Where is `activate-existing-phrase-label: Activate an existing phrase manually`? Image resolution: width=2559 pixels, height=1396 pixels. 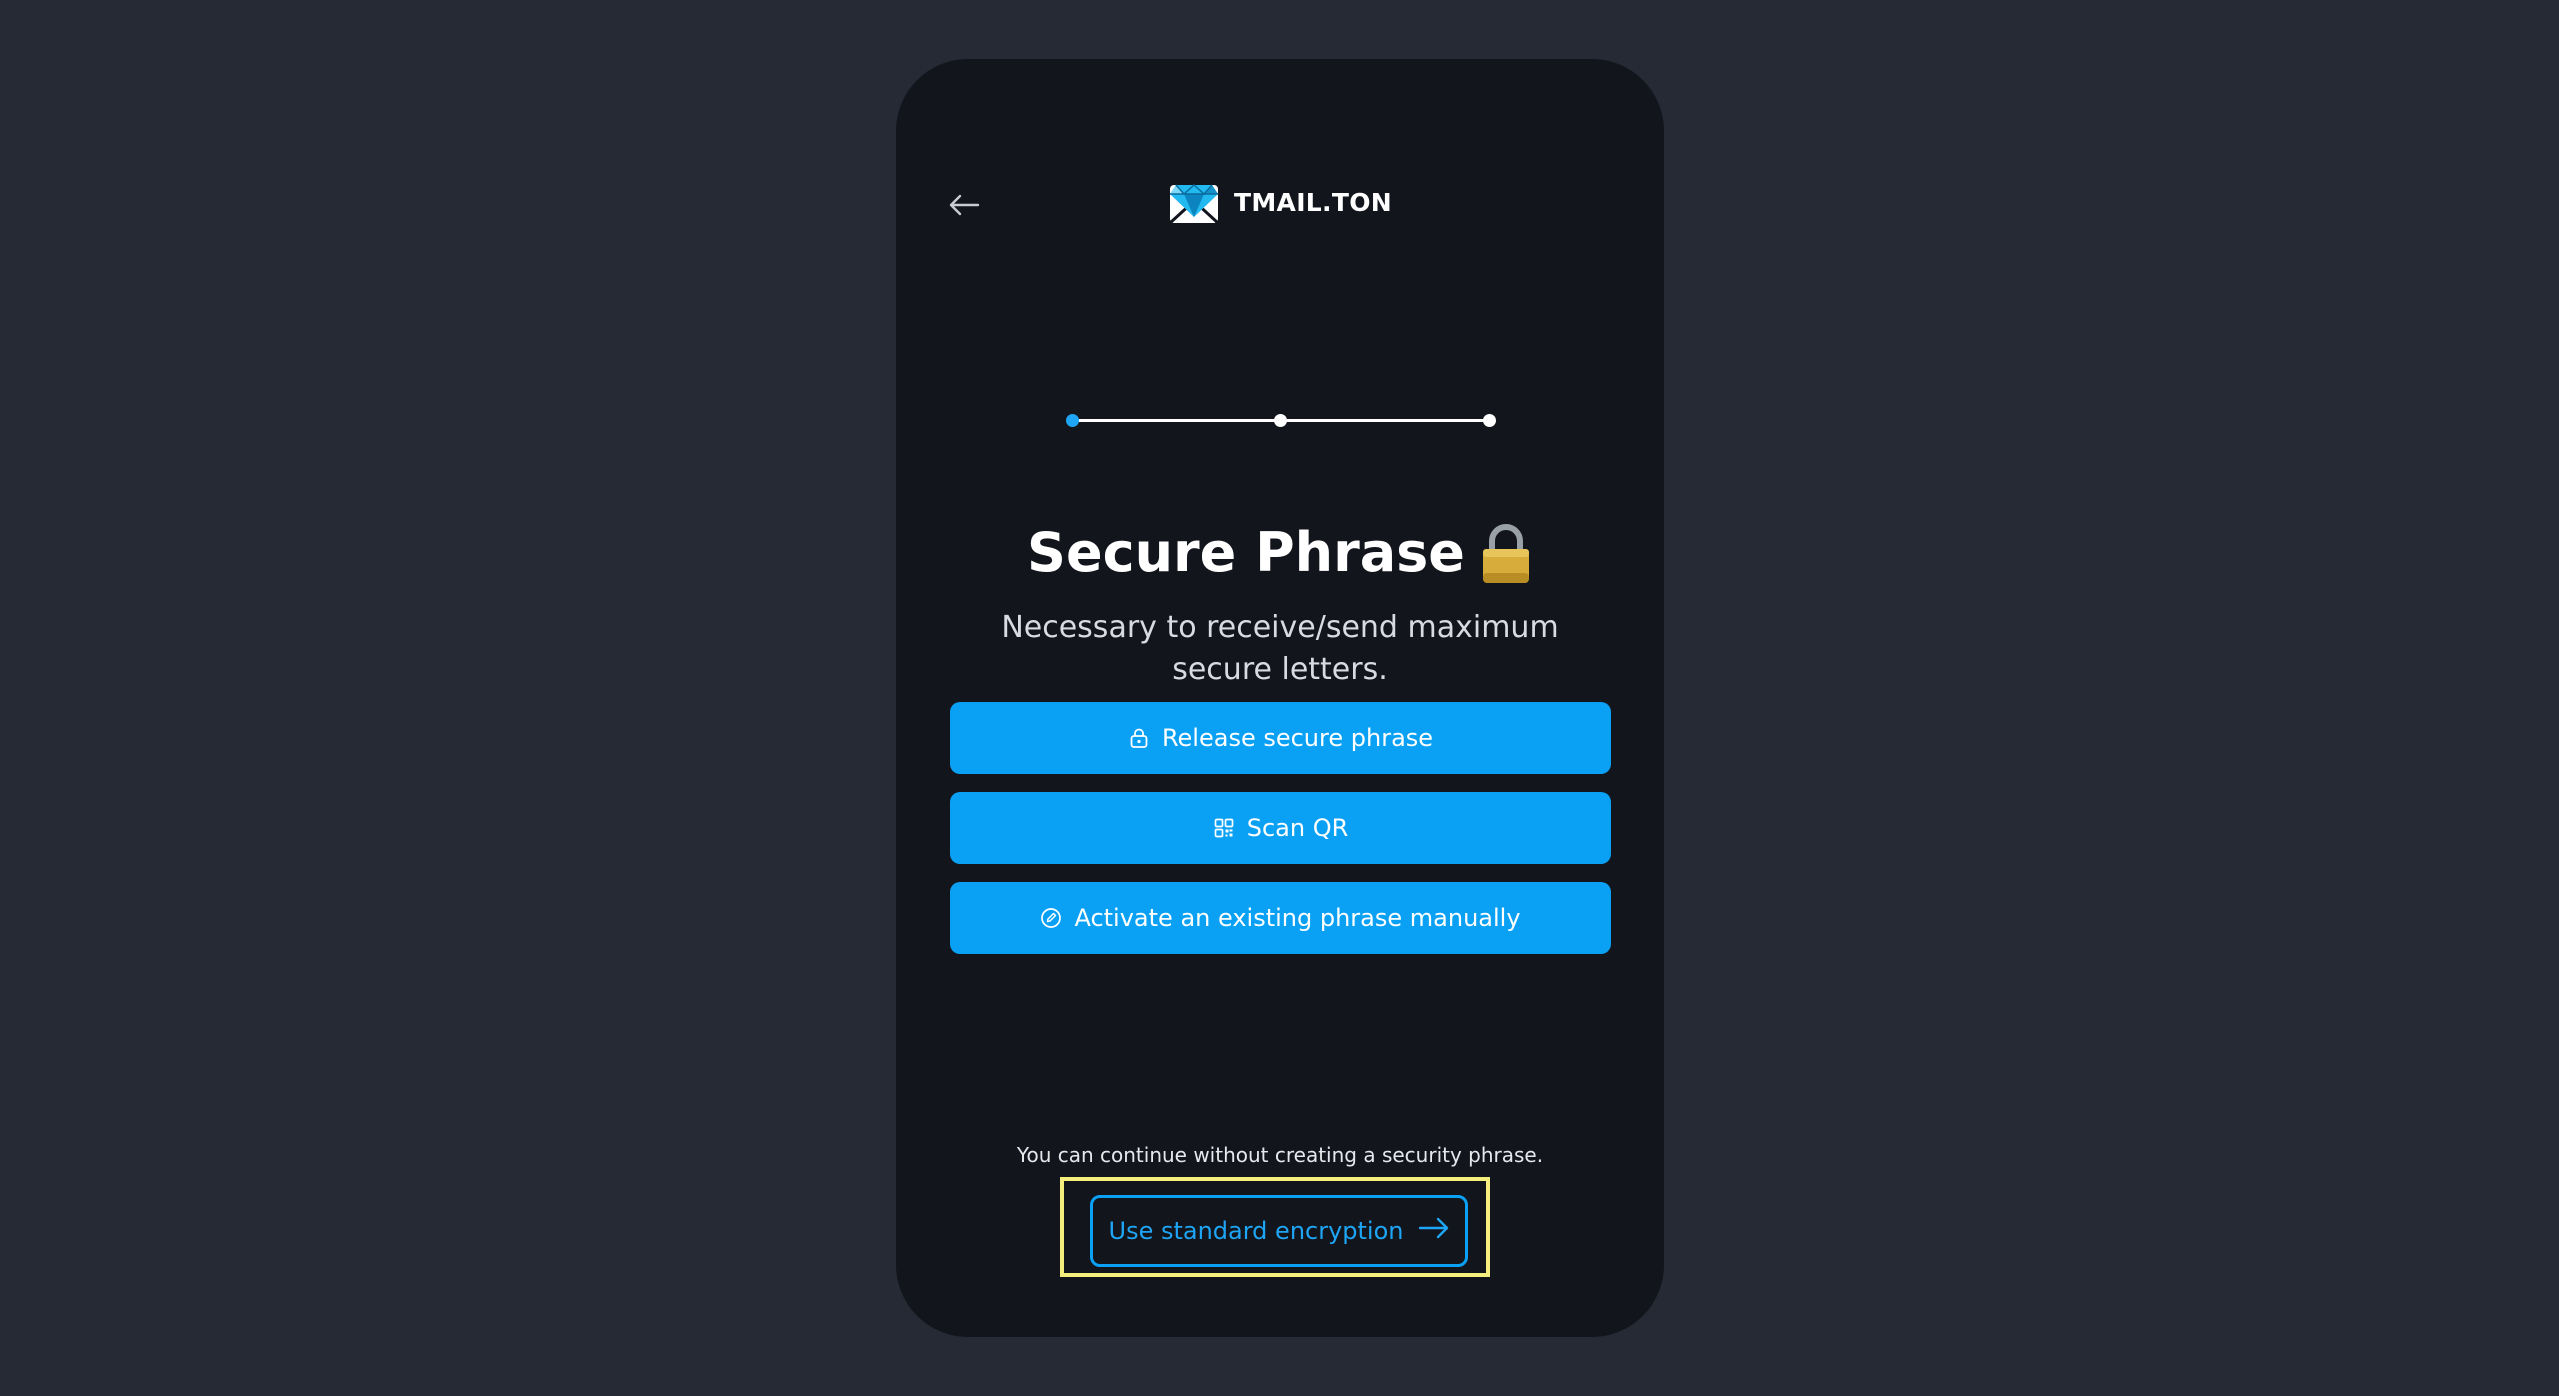
activate-existing-phrase-label: Activate an existing phrase manually is located at coordinates (1297, 918).